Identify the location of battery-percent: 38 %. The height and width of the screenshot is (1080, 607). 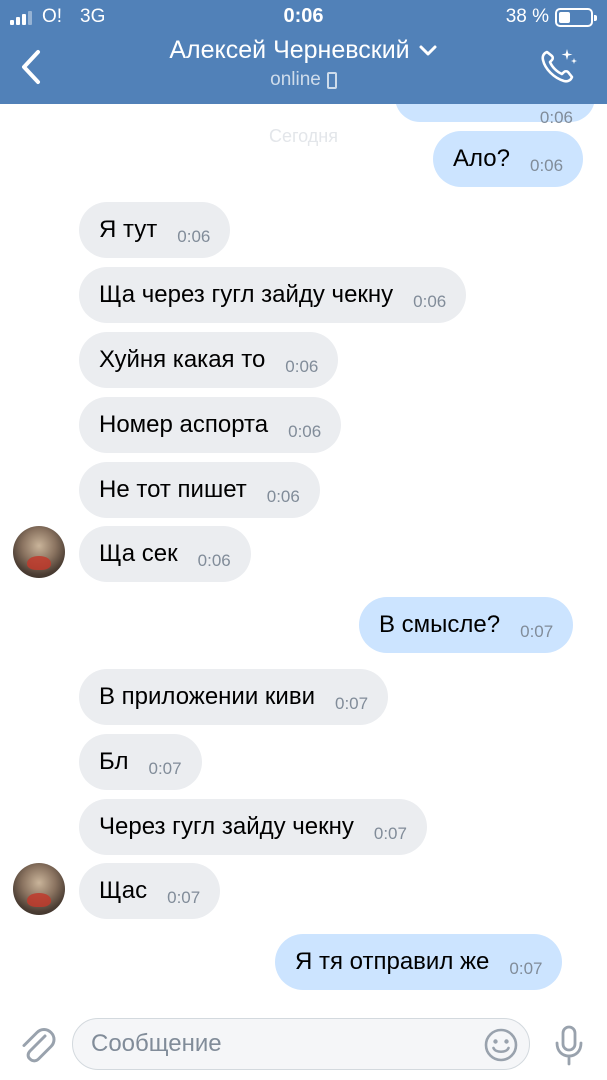
(527, 16).